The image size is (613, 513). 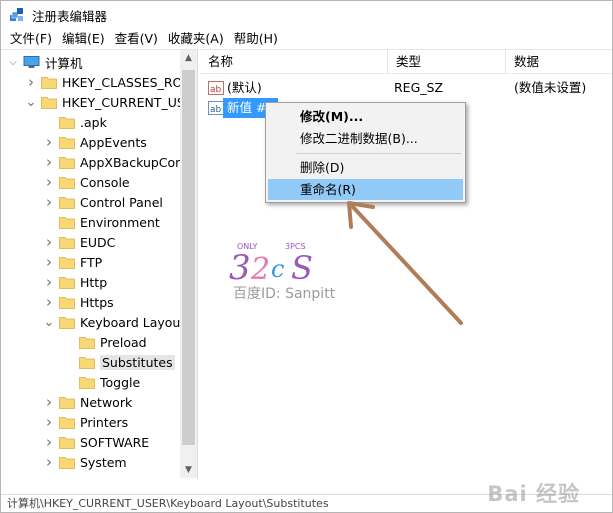 What do you see at coordinates (78, 302) in the screenshot?
I see `tree-item: › Https` at bounding box center [78, 302].